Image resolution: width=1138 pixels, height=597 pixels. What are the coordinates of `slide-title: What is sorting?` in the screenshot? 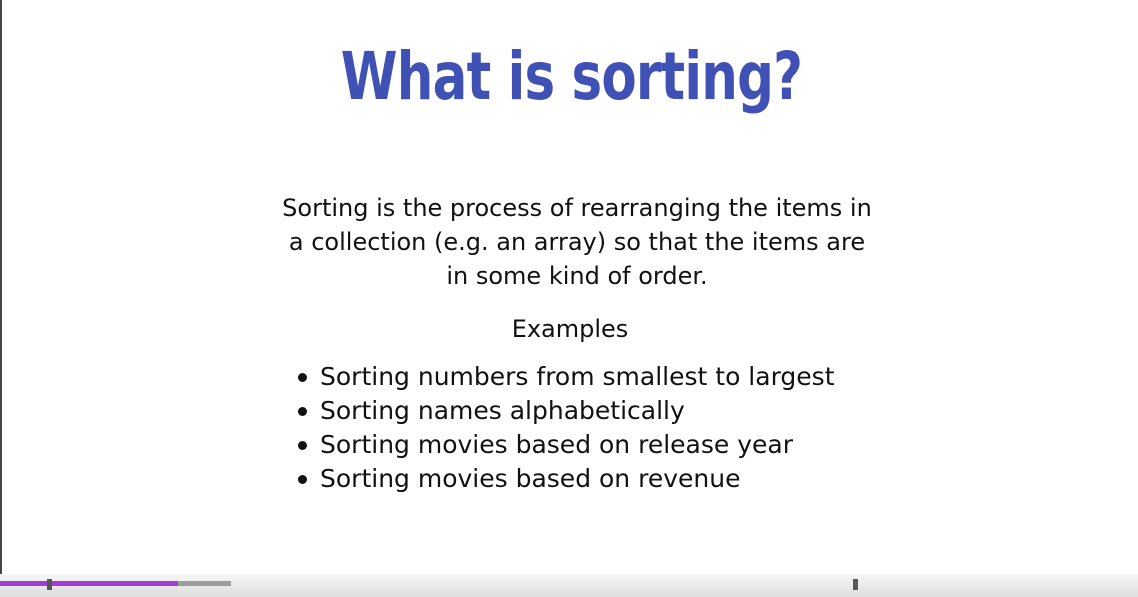 It's located at (571, 76).